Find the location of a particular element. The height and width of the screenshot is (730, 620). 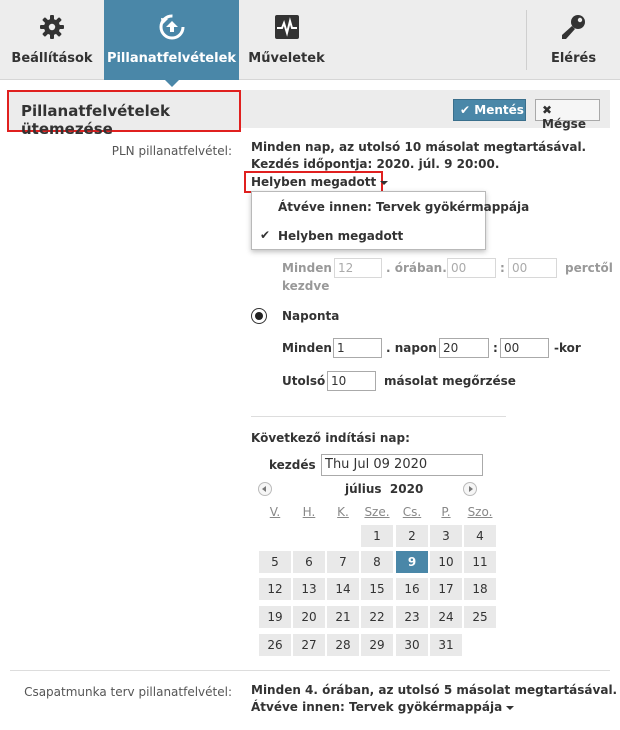

calendar-weekday: Sze. is located at coordinates (377, 512).